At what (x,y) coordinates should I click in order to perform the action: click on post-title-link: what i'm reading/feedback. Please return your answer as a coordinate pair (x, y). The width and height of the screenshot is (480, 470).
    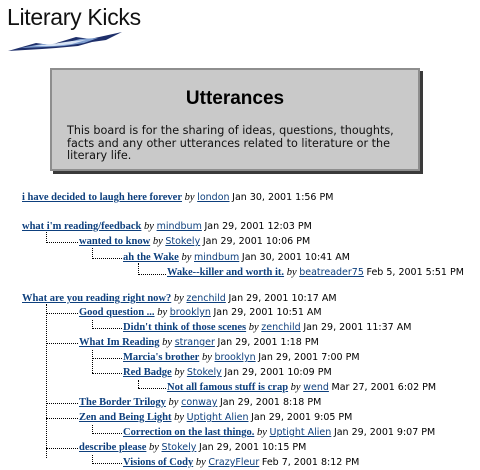
    Looking at the image, I should click on (81, 226).